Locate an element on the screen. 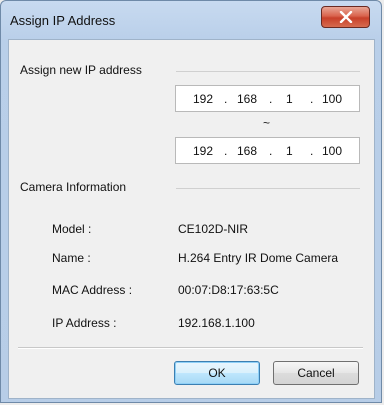 This screenshot has width=384, height=405. ip-address-value: 192.168.1.100 is located at coordinates (216, 323).